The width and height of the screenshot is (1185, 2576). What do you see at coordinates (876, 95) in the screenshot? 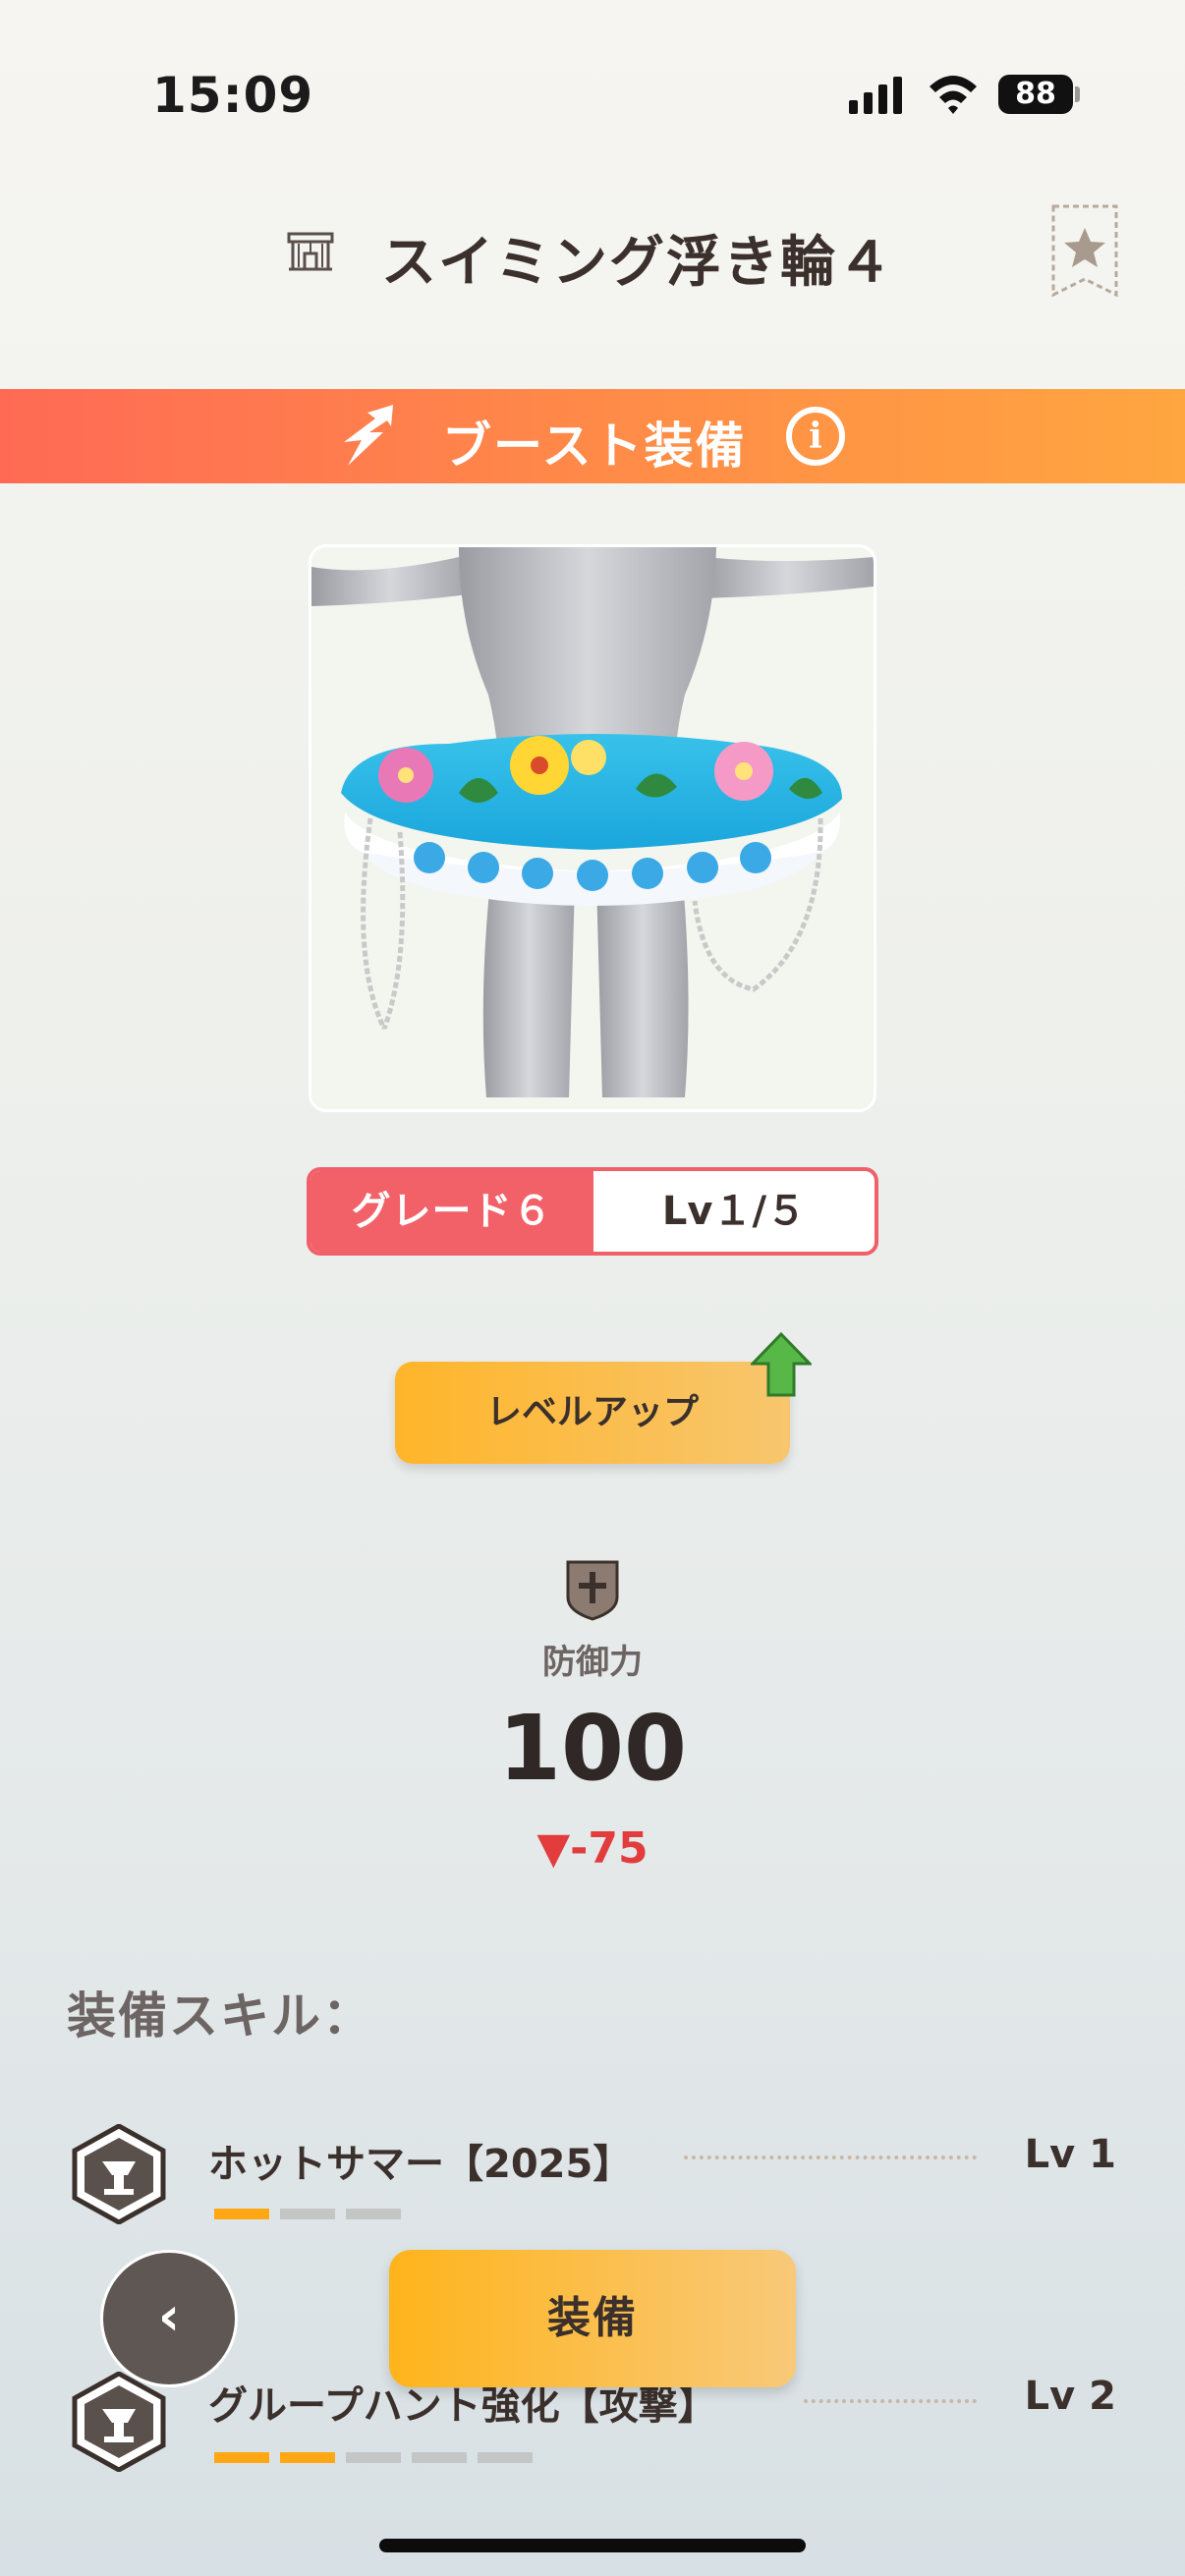
I see `cellular-signal-icon` at bounding box center [876, 95].